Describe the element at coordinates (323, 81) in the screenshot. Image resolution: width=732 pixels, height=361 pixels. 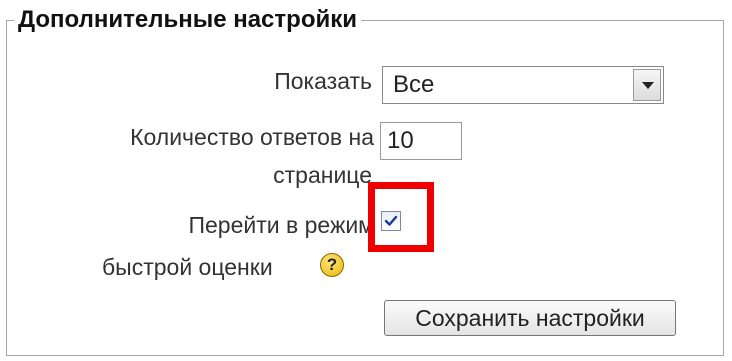
I see `show-label: Показать` at that location.